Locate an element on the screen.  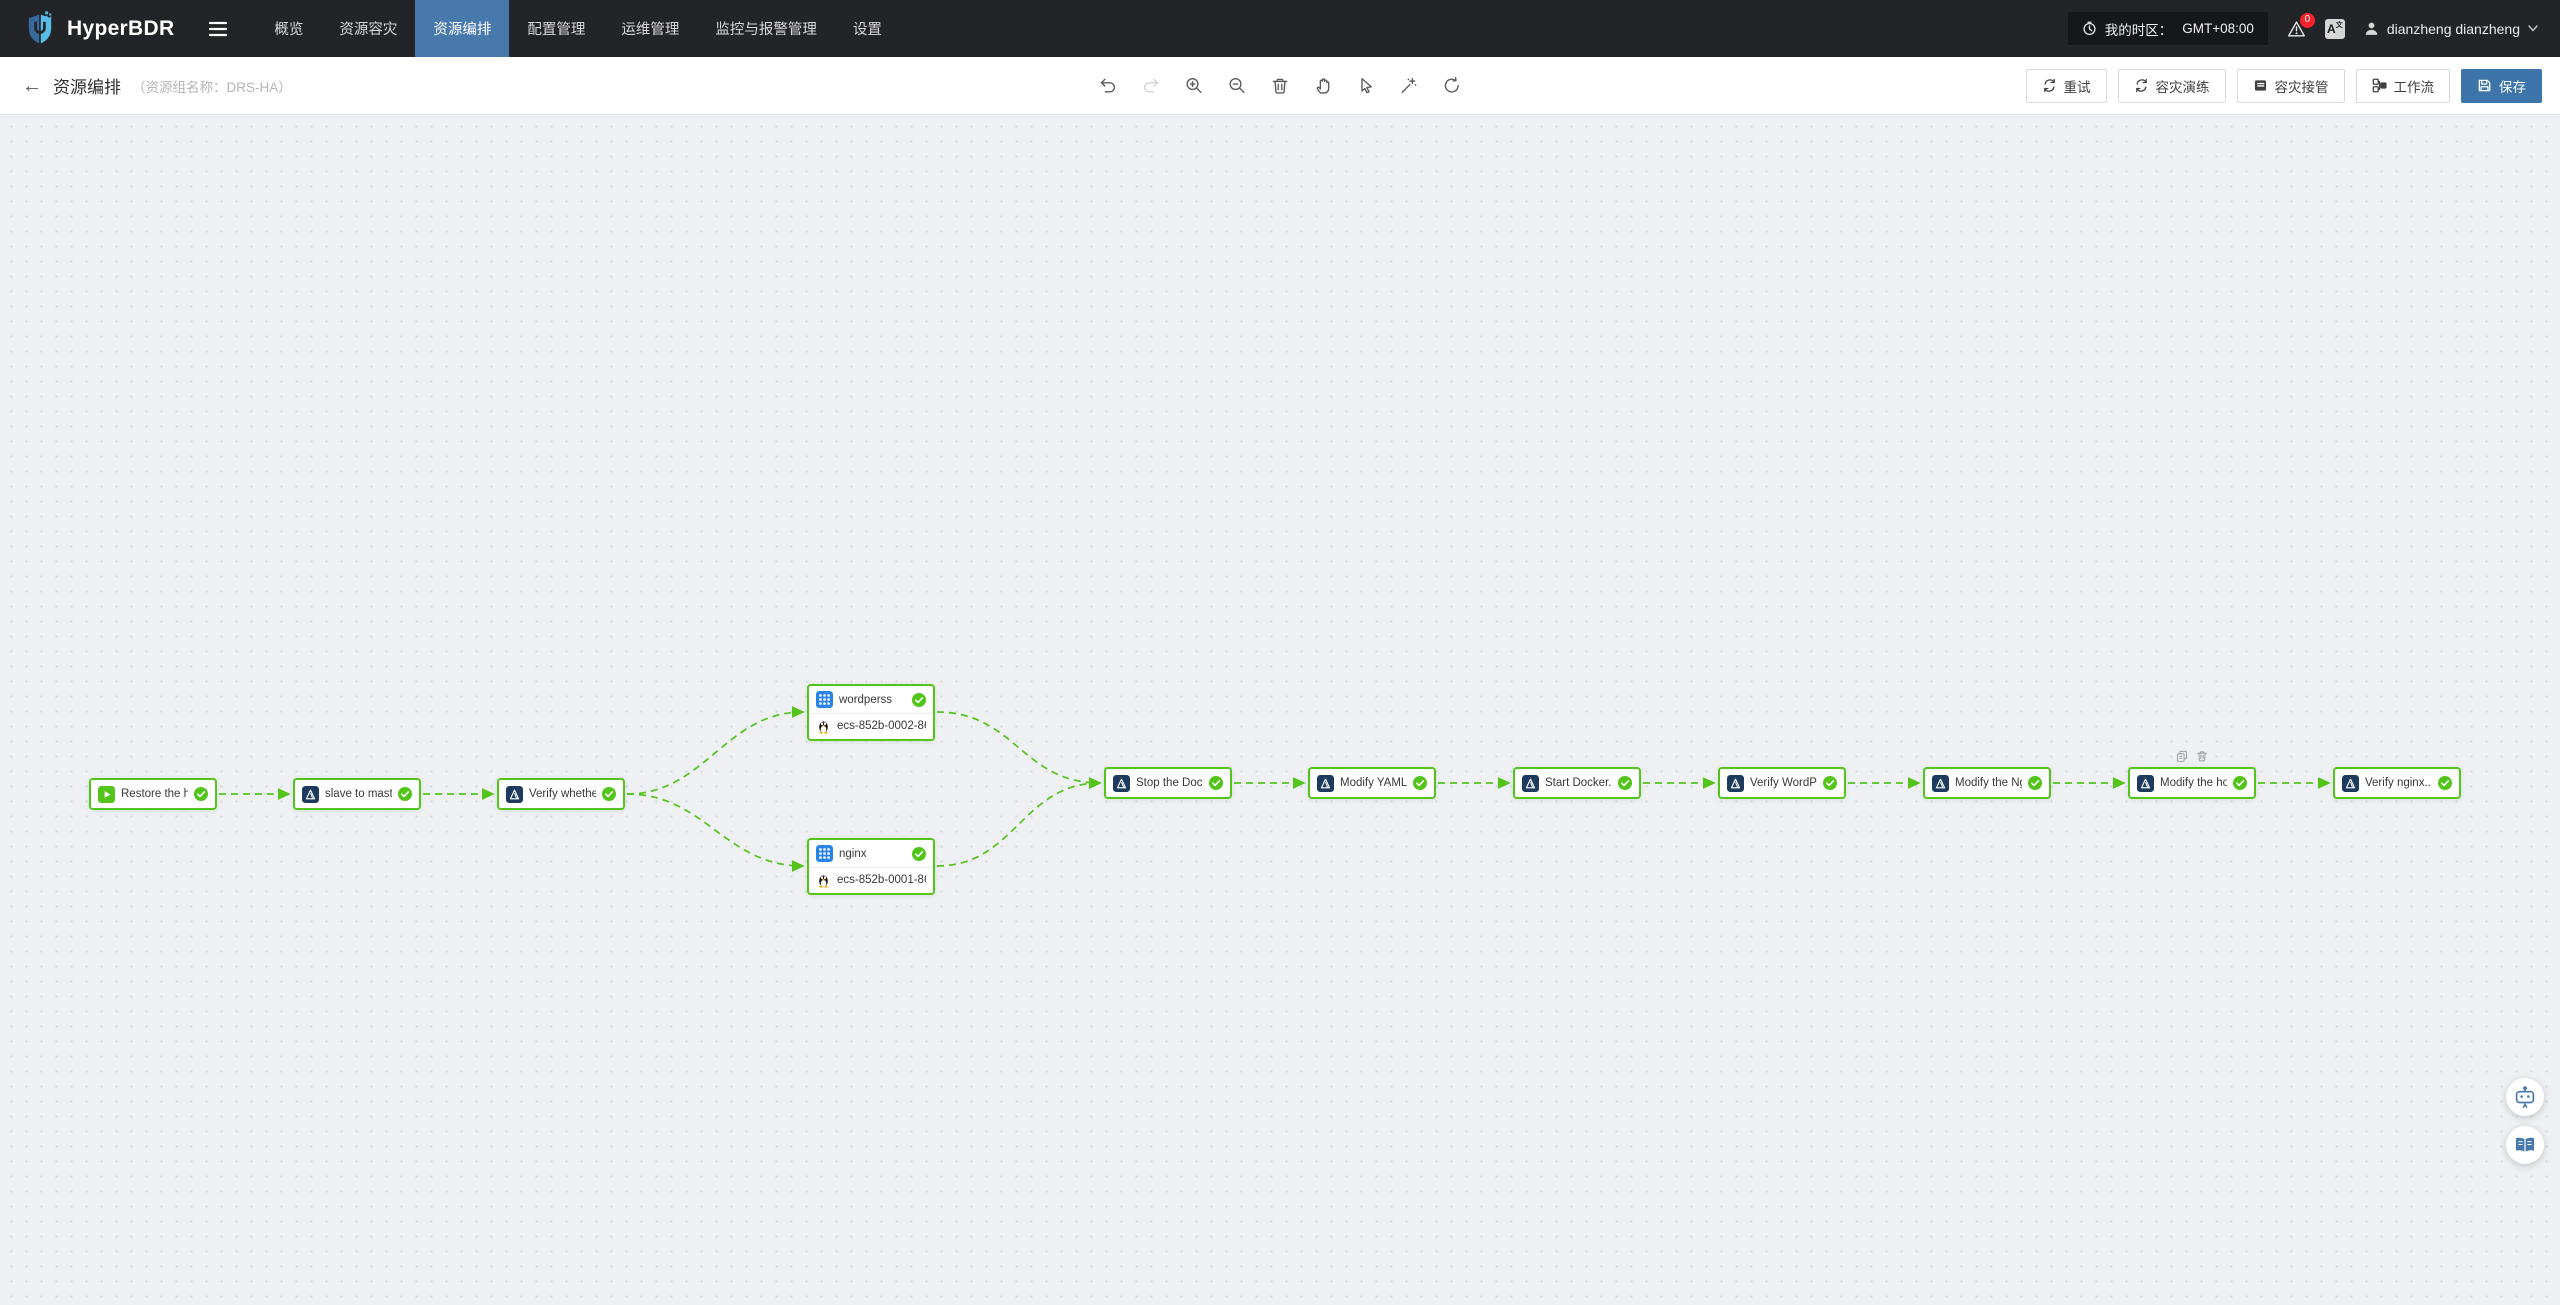
takeover-button: 容灾接管 is located at coordinates (2290, 85).